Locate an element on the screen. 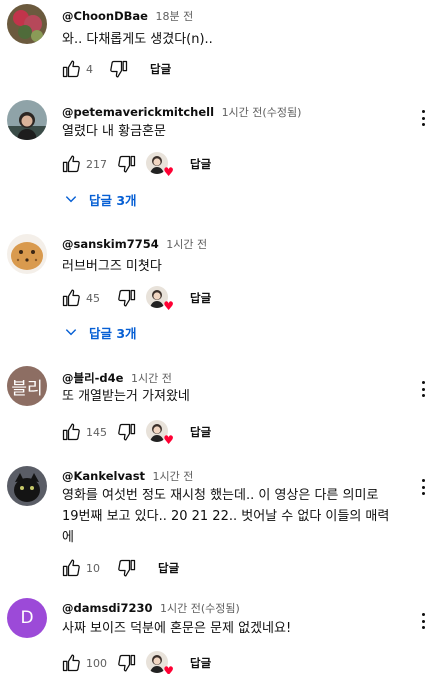 The width and height of the screenshot is (435, 674). comment-actions: 45 ♥ 답글 is located at coordinates (135, 299).